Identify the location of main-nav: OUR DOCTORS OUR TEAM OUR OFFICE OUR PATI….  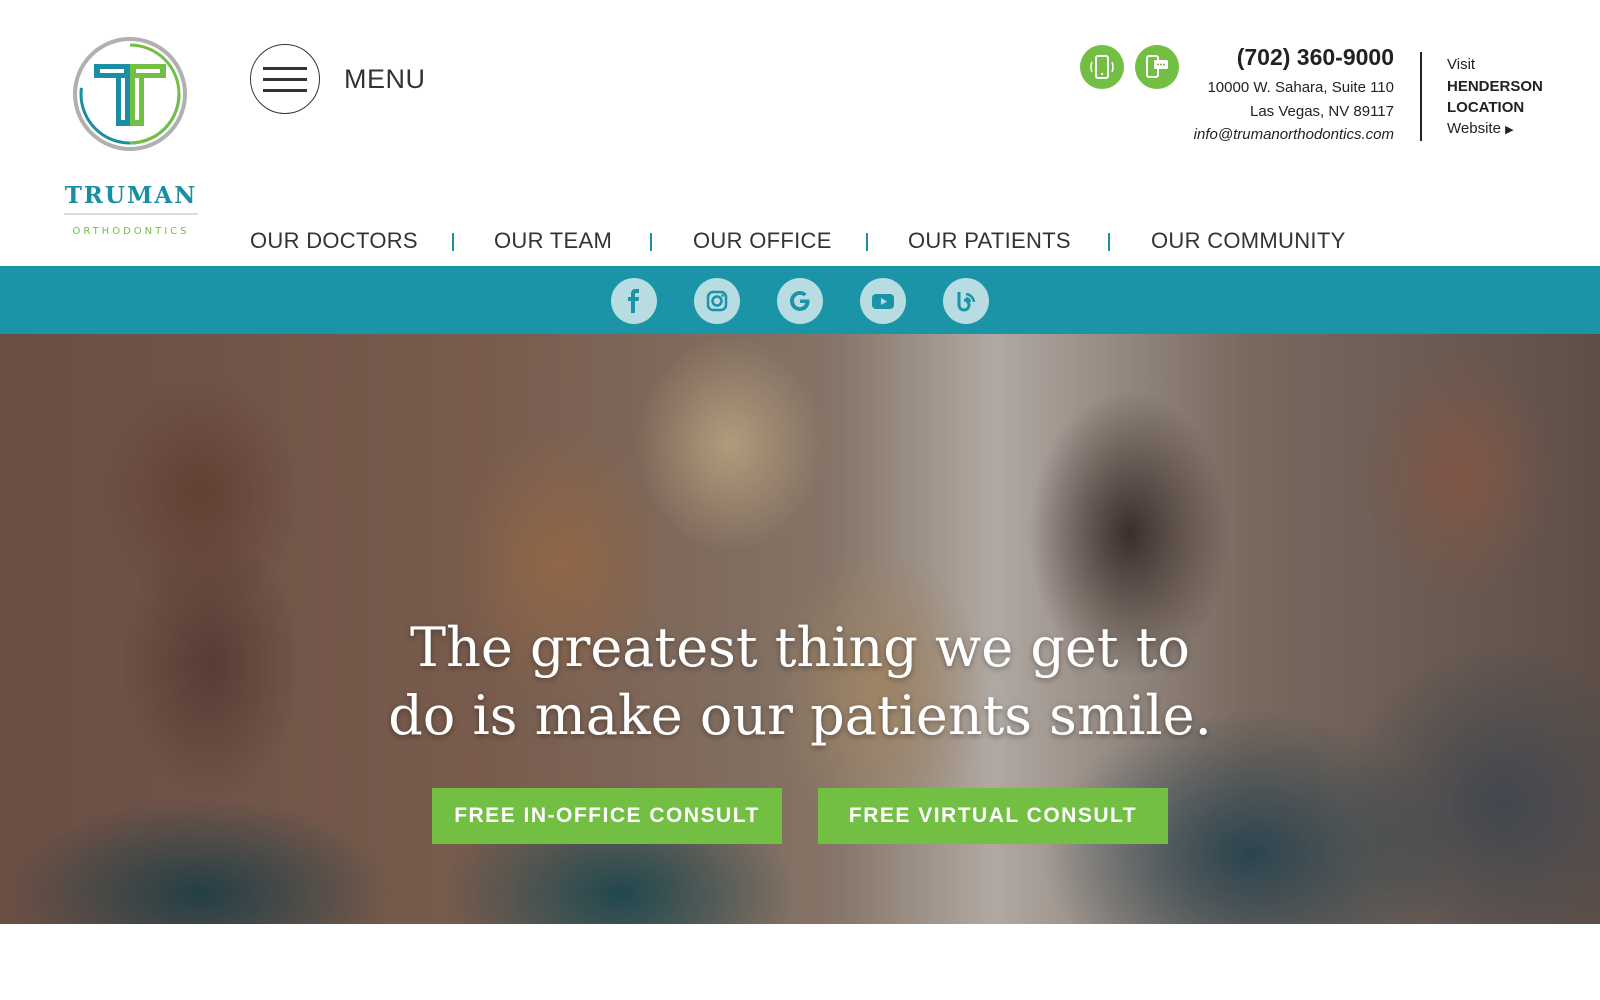
(800, 242).